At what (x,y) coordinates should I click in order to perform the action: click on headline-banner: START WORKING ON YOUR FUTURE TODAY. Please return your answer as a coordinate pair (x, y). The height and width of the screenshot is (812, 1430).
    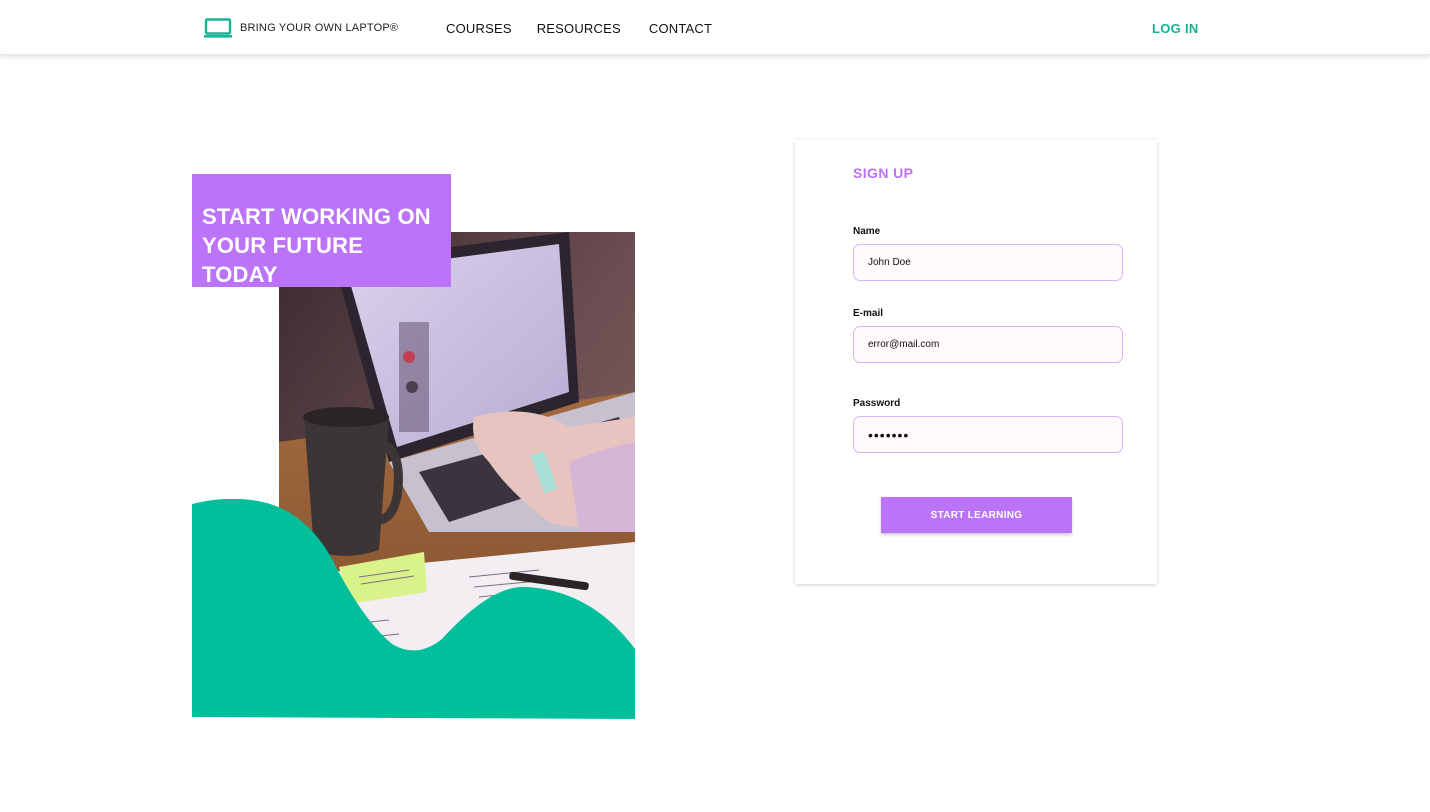
    Looking at the image, I should click on (321, 230).